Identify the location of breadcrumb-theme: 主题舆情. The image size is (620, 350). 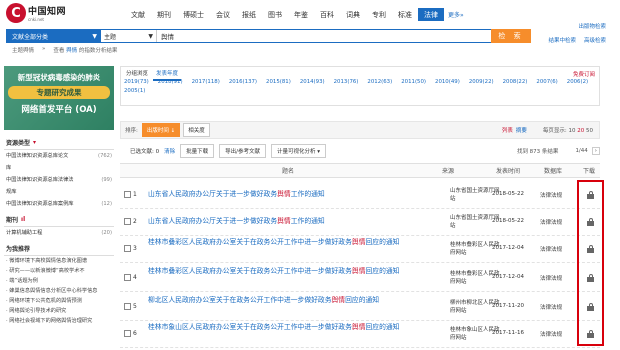
(23, 50).